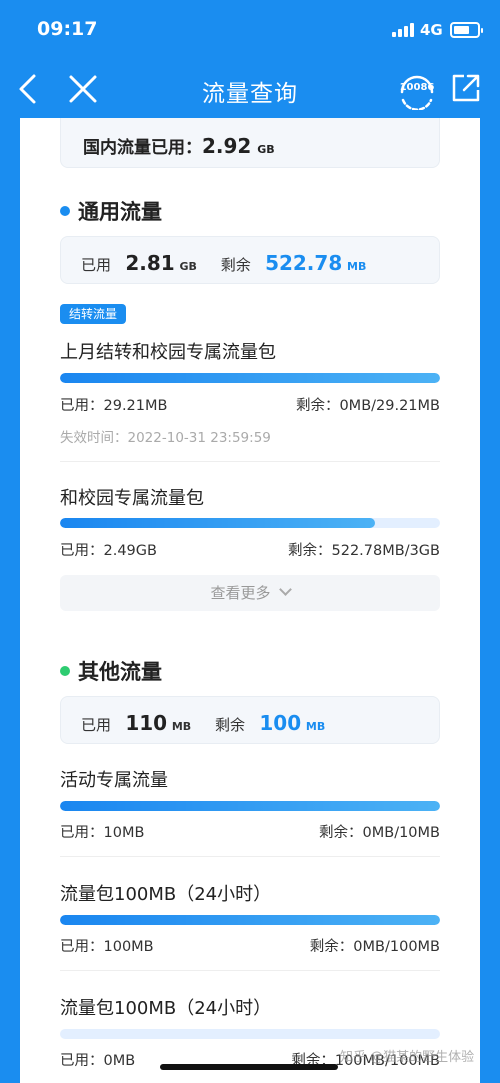  I want to click on flow-used: 已用：100MB, so click(107, 947).